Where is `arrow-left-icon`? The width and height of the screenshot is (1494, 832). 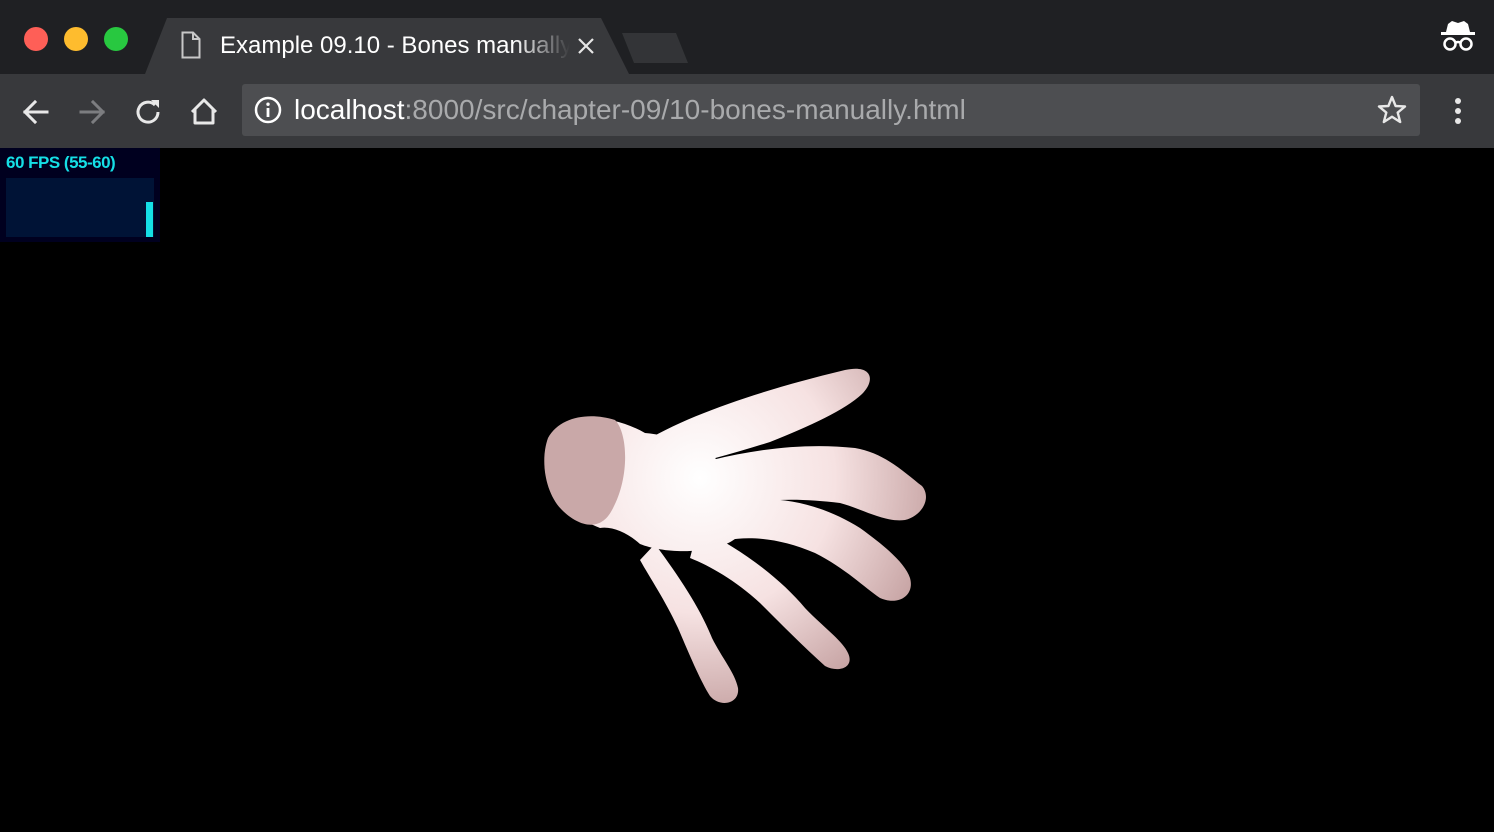
arrow-left-icon is located at coordinates (35, 112).